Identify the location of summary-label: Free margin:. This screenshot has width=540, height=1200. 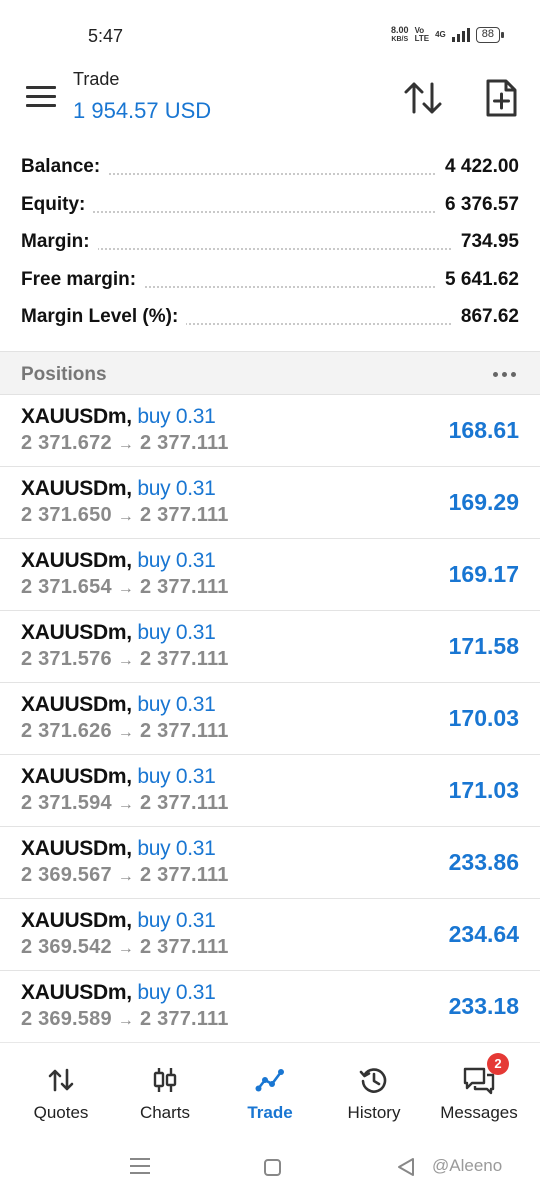
(83, 279).